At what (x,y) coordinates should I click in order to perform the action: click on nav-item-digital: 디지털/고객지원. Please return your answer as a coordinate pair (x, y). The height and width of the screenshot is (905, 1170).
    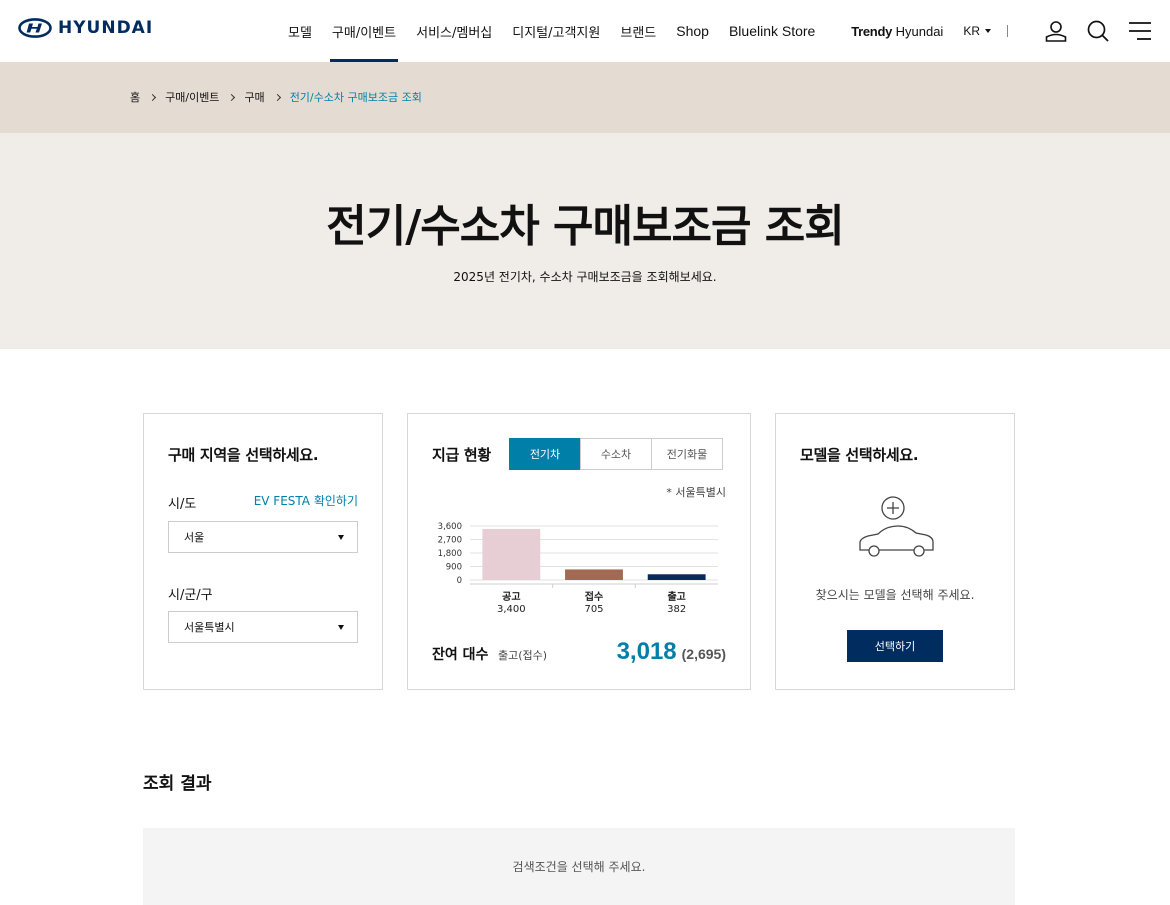
    Looking at the image, I should click on (556, 31).